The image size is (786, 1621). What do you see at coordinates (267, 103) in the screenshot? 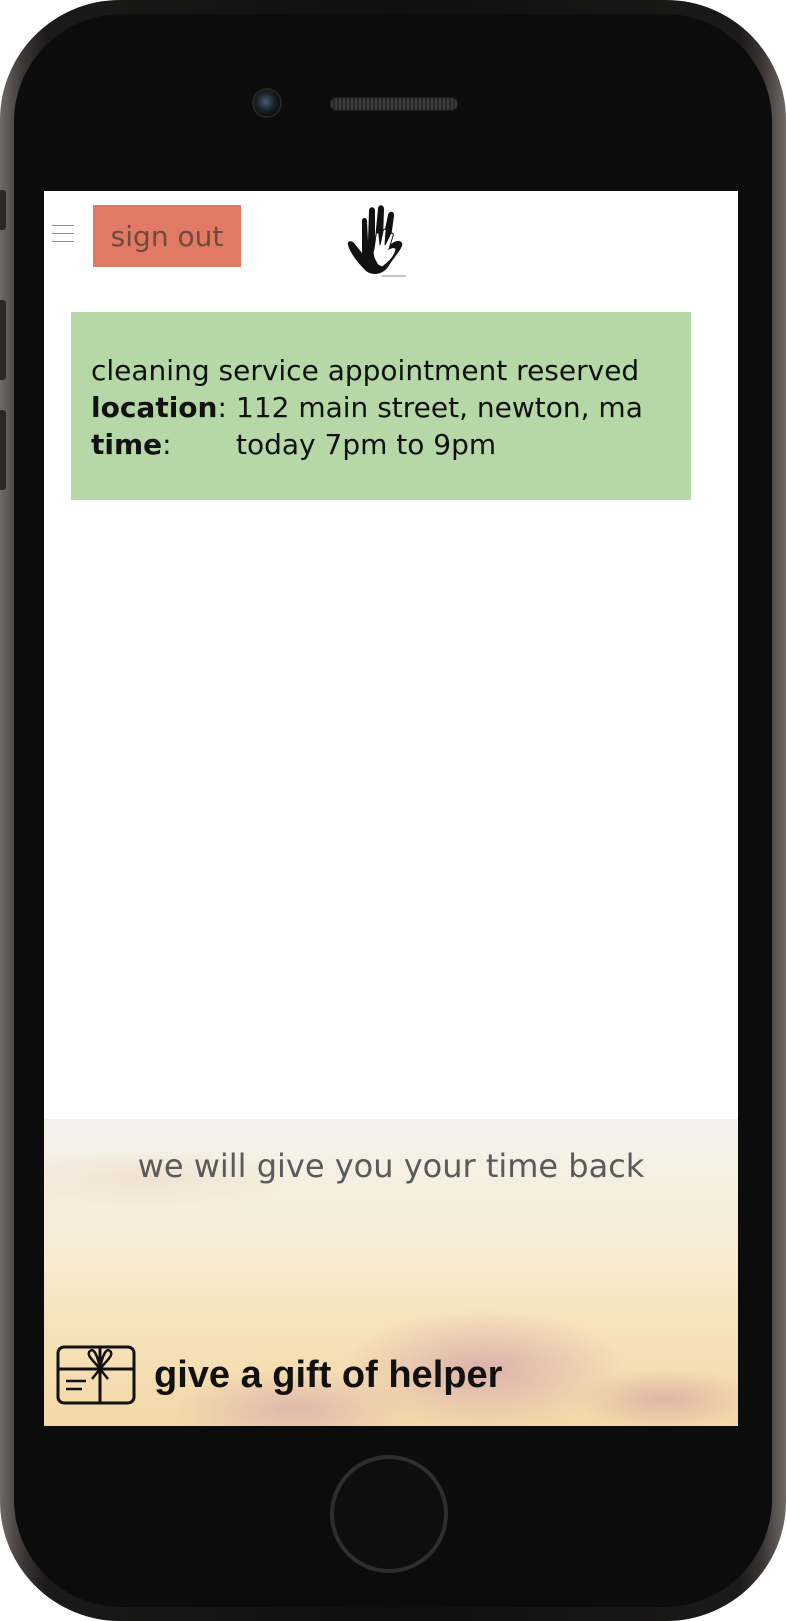
I see `front-camera` at bounding box center [267, 103].